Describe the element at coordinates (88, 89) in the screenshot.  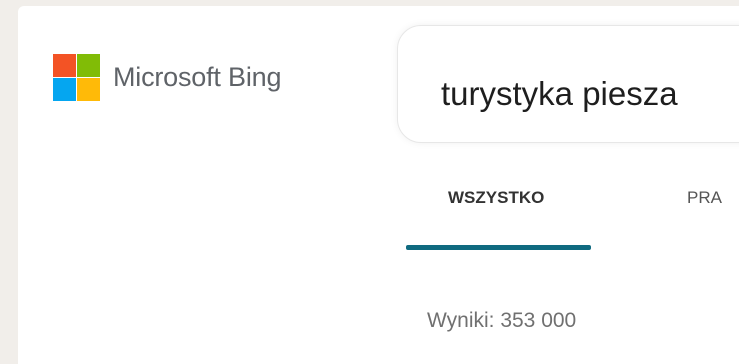
I see `logo-yellow-square` at that location.